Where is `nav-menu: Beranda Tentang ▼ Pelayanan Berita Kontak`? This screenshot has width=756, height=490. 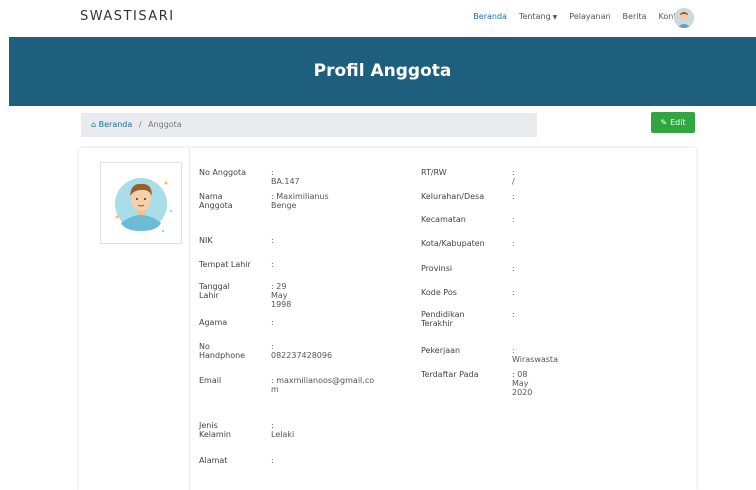 nav-menu: Beranda Tentang ▼ Pelayanan Berita Kontak is located at coordinates (573, 16).